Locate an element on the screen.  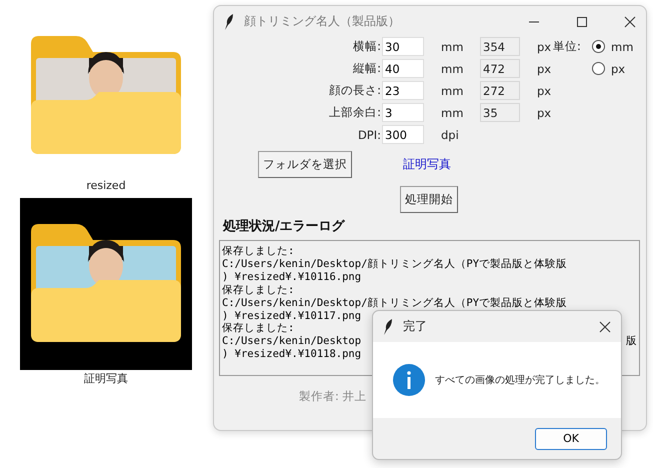
log-line: C:/Users/kenin/Desktop is located at coordinates (292, 341).